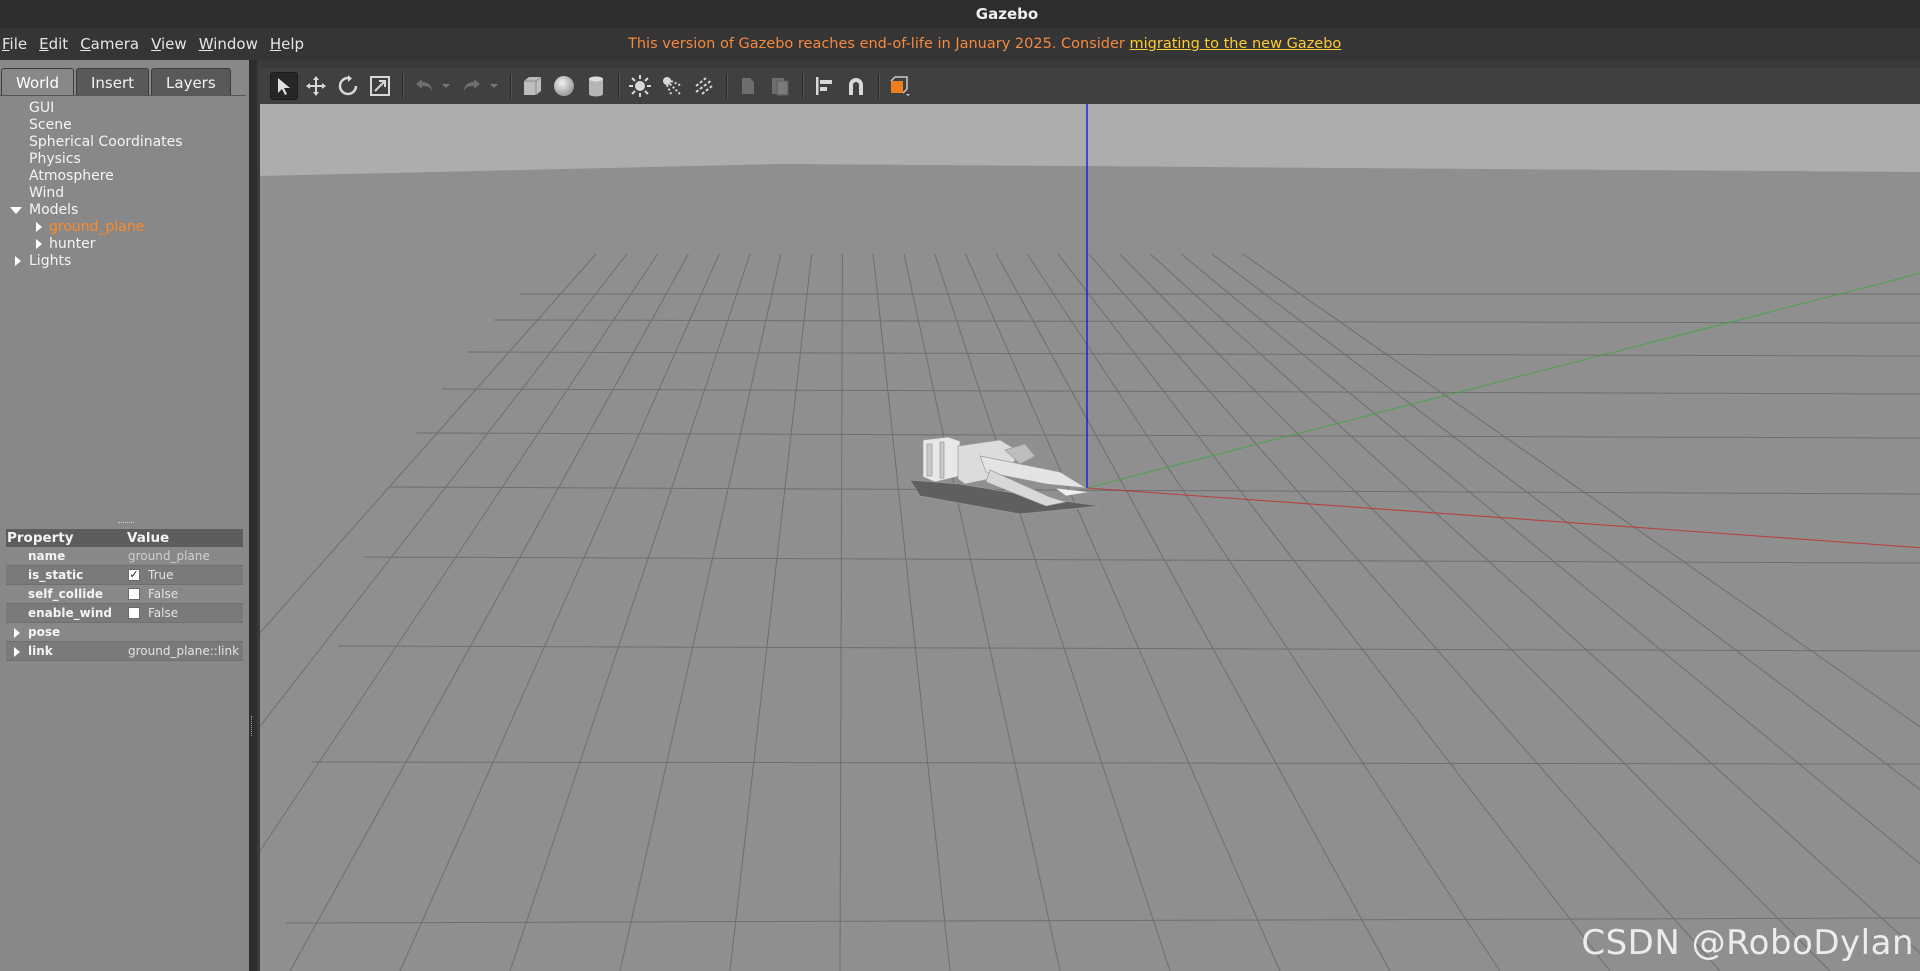 Image resolution: width=1920 pixels, height=971 pixels. What do you see at coordinates (65, 632) in the screenshot?
I see `pose-cell: pose` at bounding box center [65, 632].